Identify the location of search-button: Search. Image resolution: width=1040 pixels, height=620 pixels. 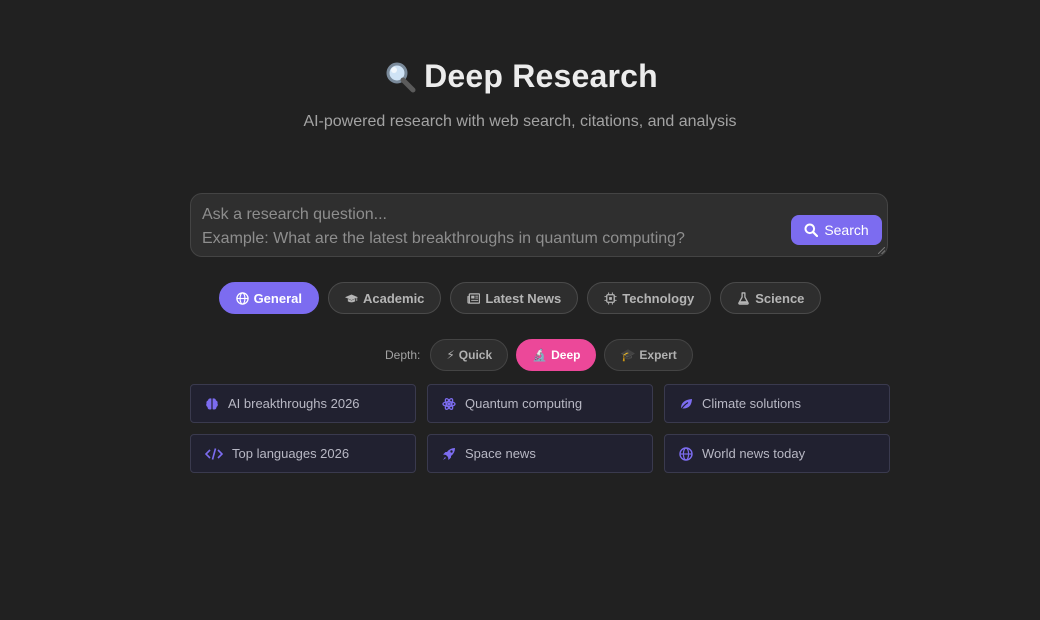
(836, 230).